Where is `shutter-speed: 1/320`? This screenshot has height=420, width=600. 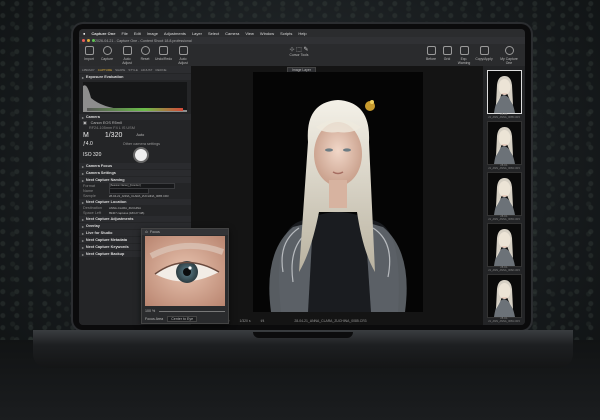
shutter-speed: 1/320 is located at coordinates (114, 135).